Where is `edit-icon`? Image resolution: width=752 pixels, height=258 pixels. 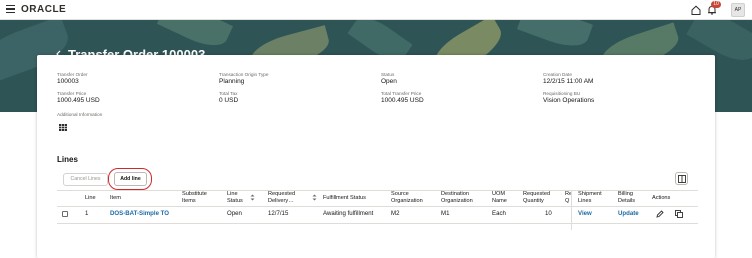
edit-icon is located at coordinates (660, 214).